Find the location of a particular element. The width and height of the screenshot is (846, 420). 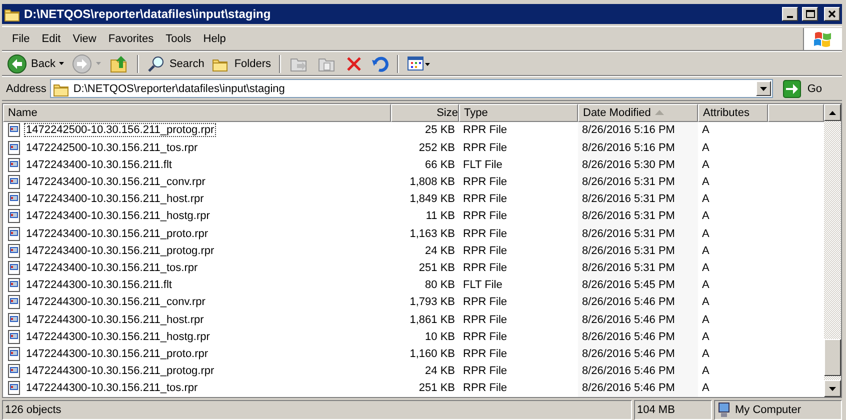

column-header: Date Modified is located at coordinates (638, 113).